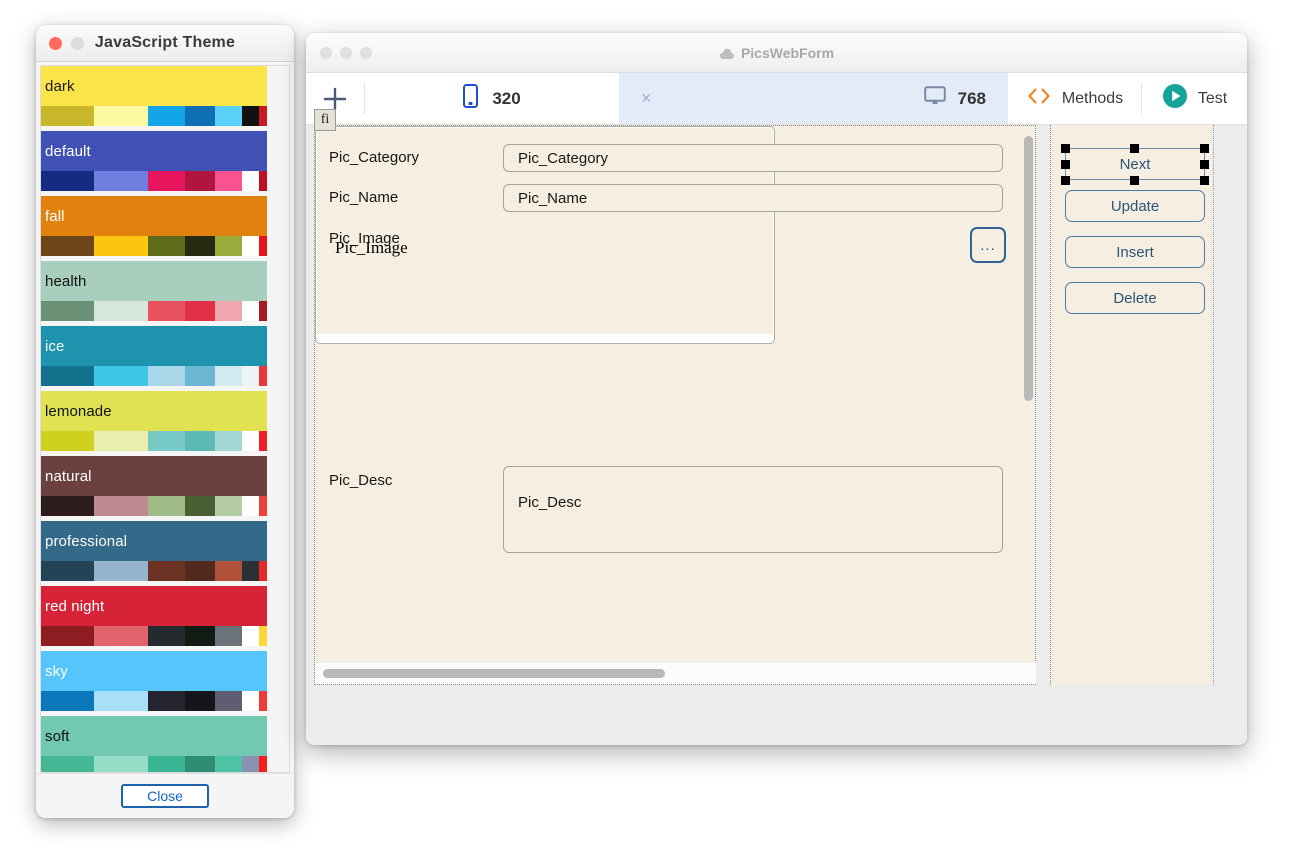 This screenshot has height=867, width=1300. What do you see at coordinates (154, 411) in the screenshot?
I see `theme-row-header: lemonade` at bounding box center [154, 411].